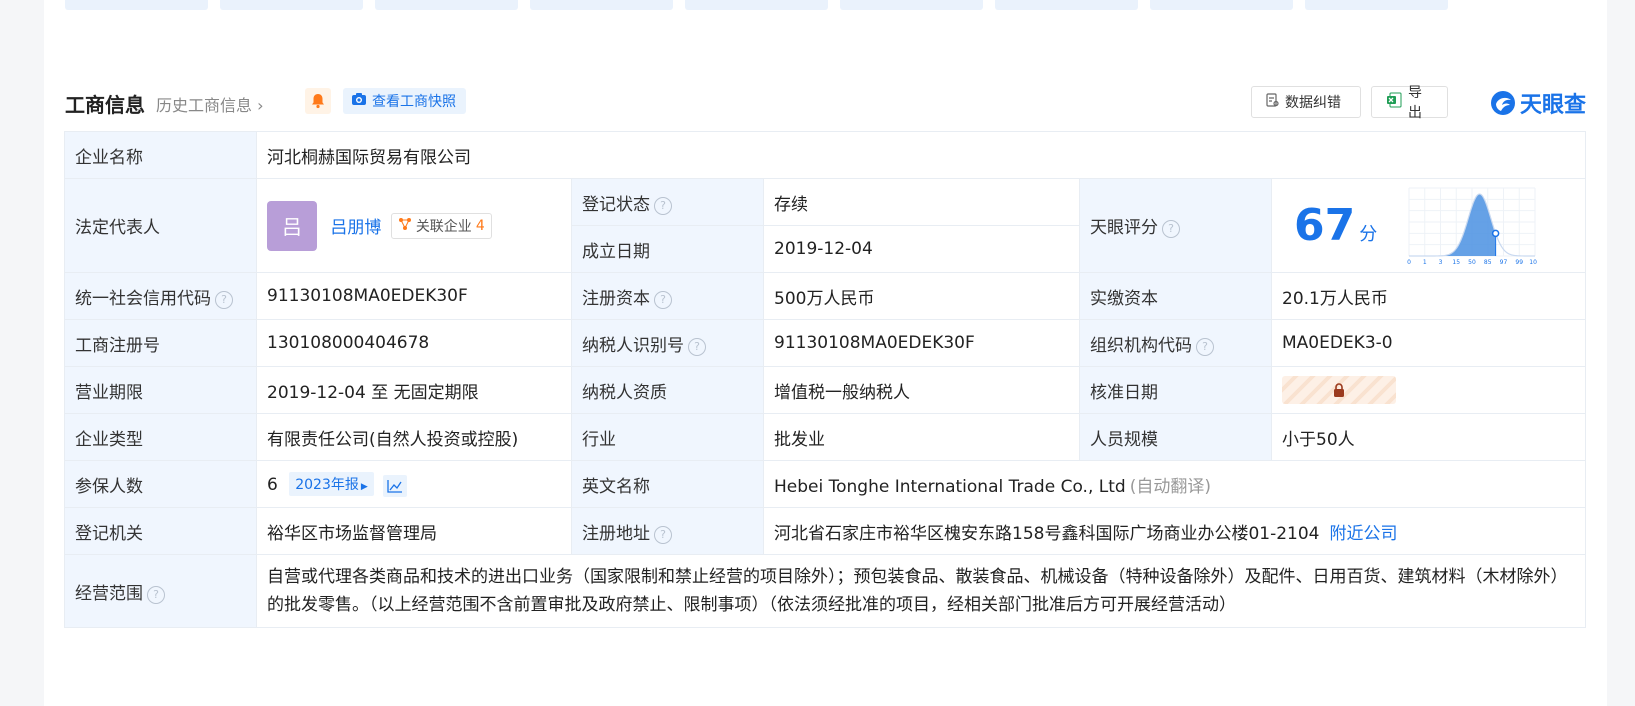 The image size is (1635, 706). I want to click on founded-date: 2019-12-04, so click(921, 249).